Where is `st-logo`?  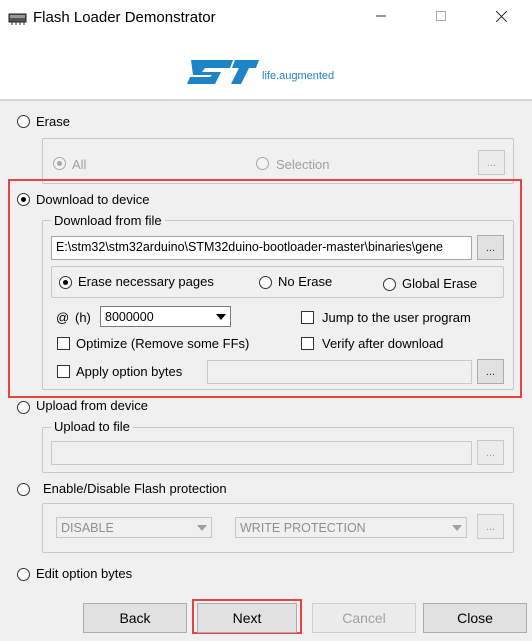
st-logo is located at coordinates (223, 69).